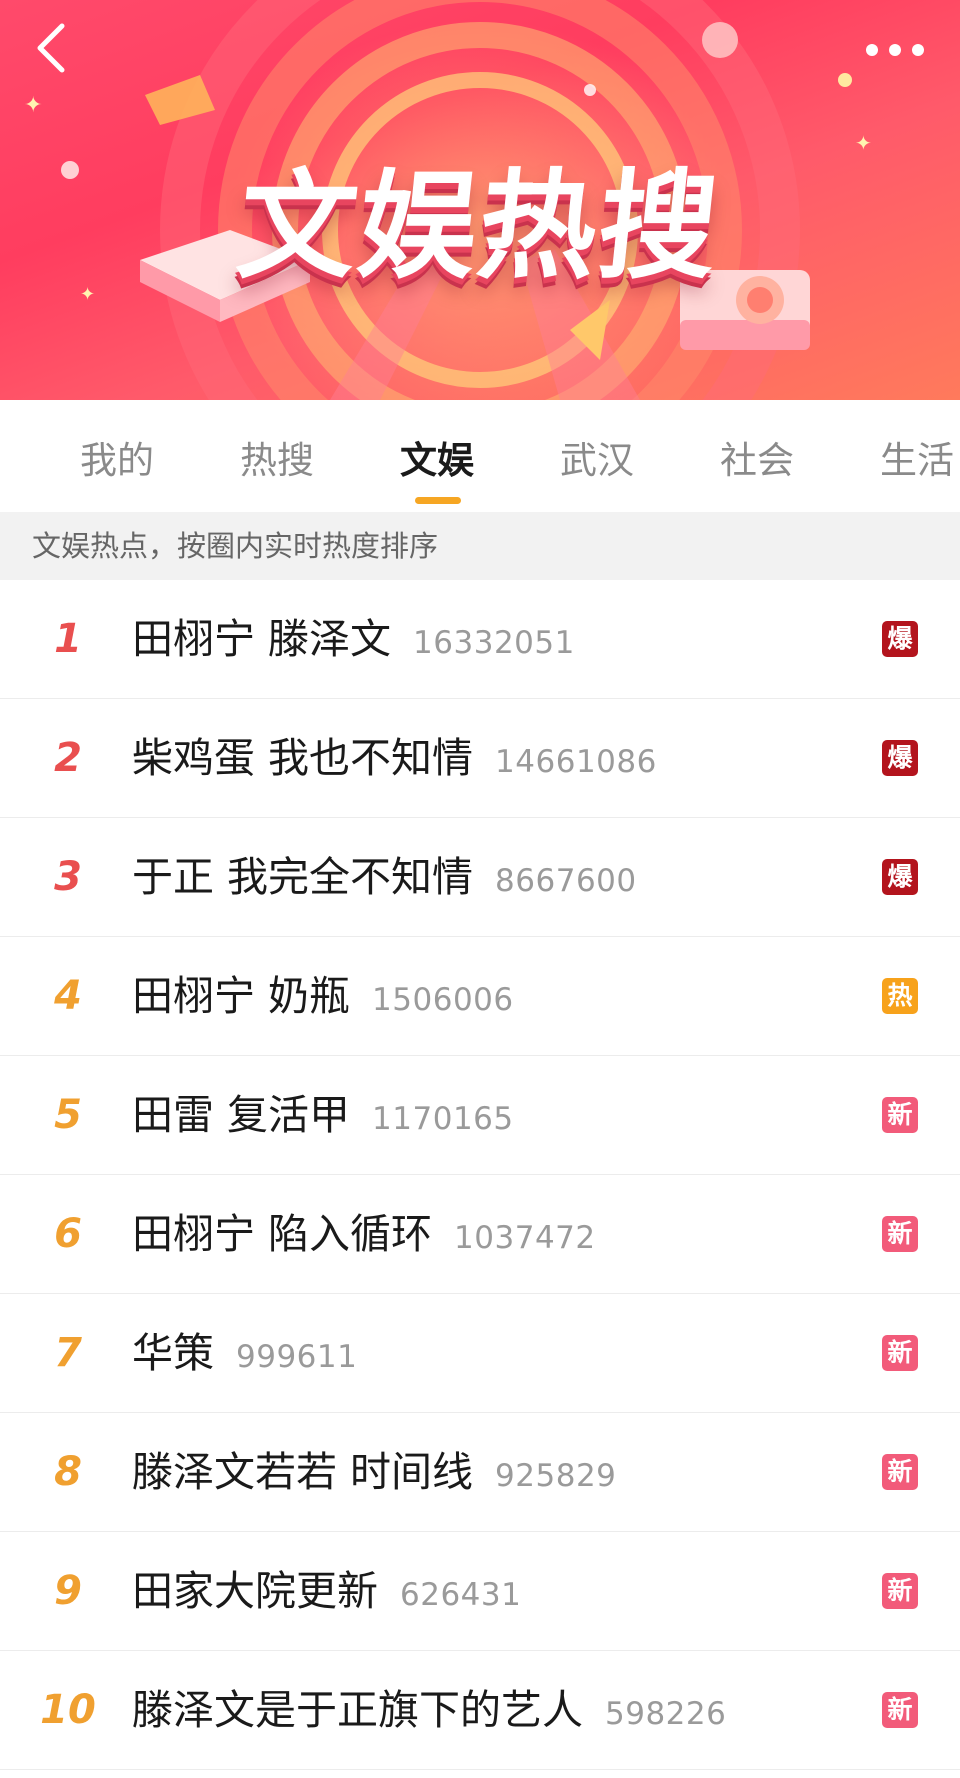  I want to click on topic-title: 滕泽文若若 时间线, so click(303, 1472).